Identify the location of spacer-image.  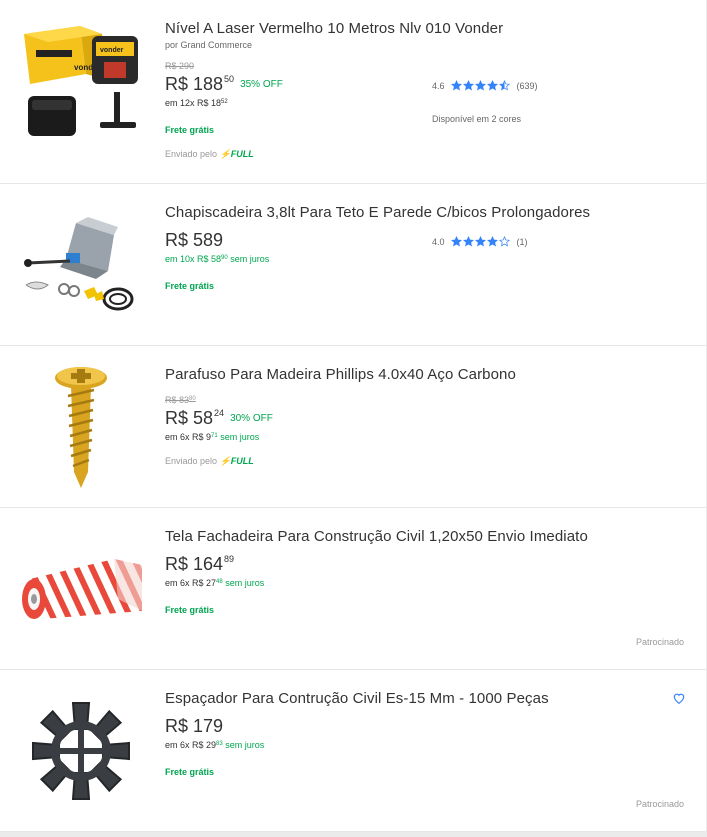
(81, 751).